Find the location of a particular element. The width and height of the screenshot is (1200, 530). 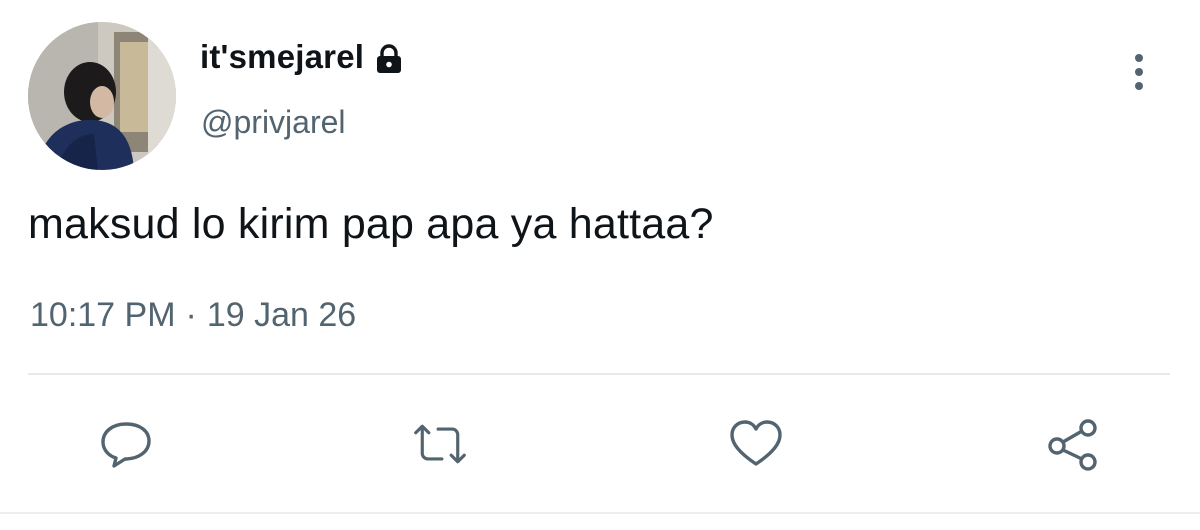

display-name: it'smejarel is located at coordinates (282, 57).